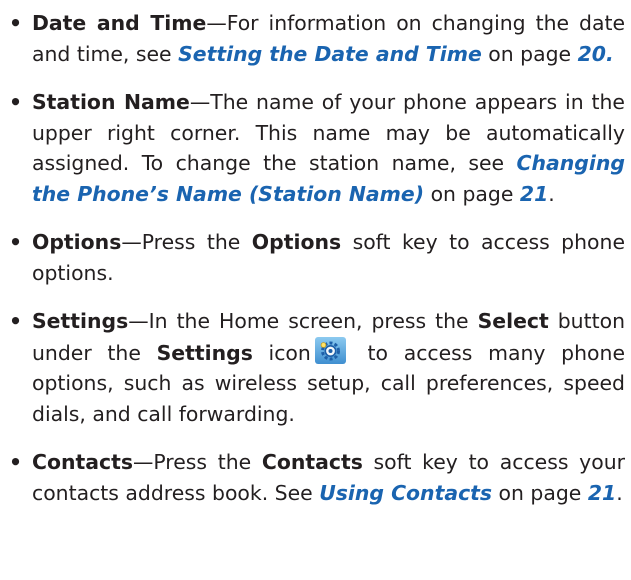 The height and width of the screenshot is (580, 631). What do you see at coordinates (330, 350) in the screenshot?
I see `settings-gear-icon` at bounding box center [330, 350].